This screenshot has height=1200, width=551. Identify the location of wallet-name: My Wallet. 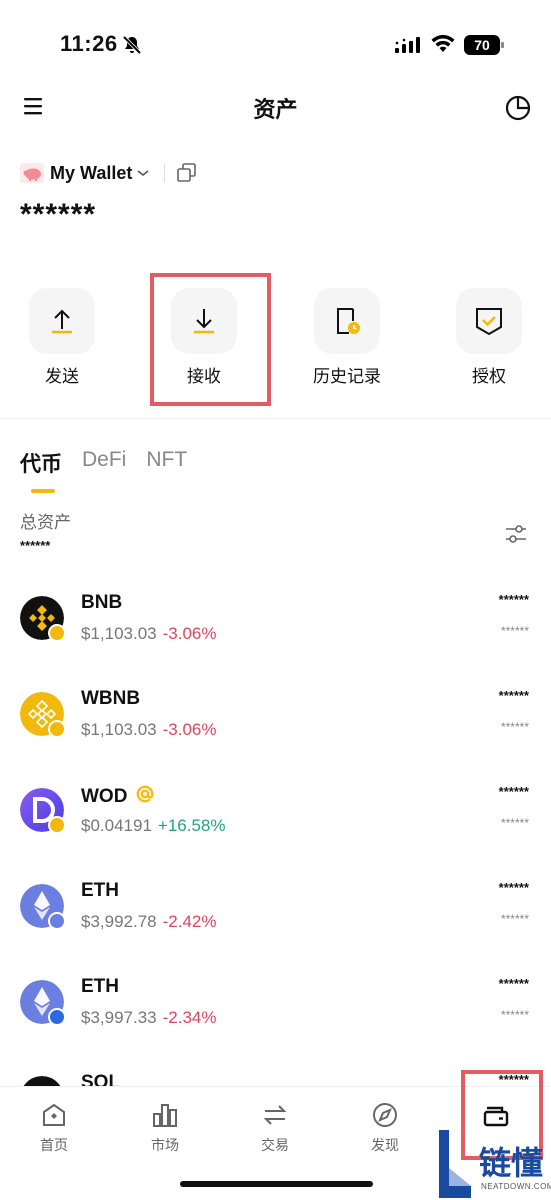
(91, 172).